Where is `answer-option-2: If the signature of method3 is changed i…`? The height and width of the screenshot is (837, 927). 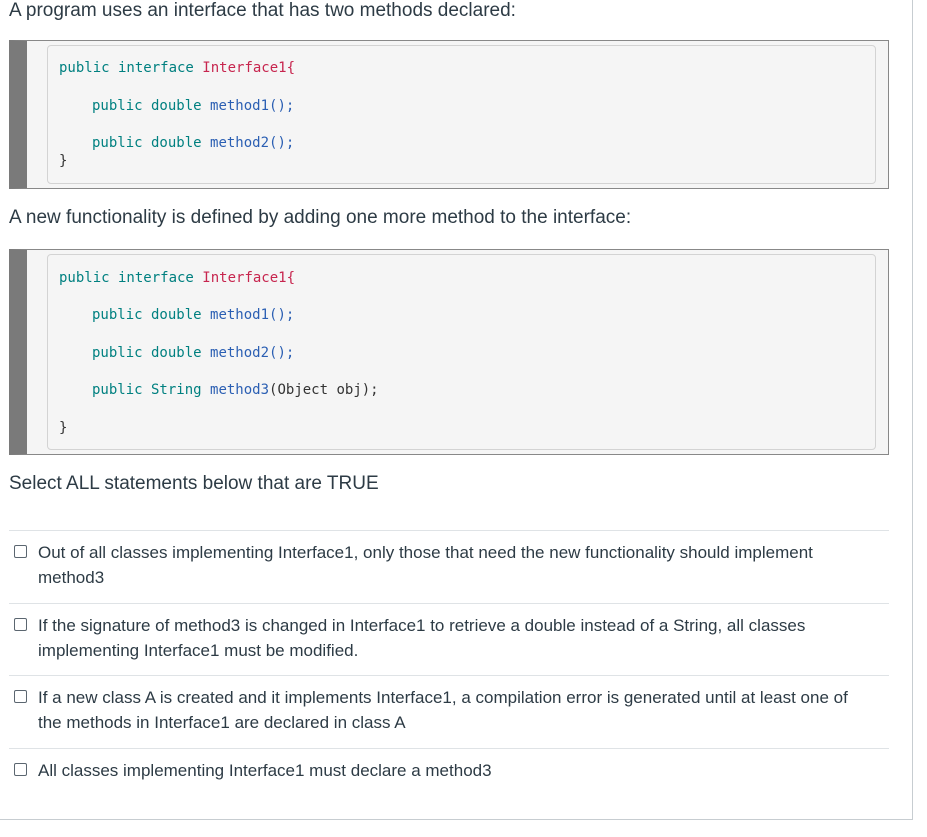 answer-option-2: If the signature of method3 is changed i… is located at coordinates (444, 638).